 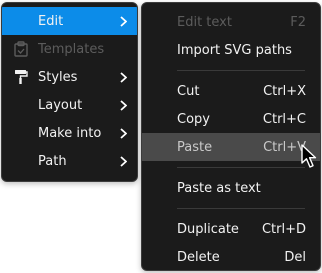 What do you see at coordinates (58, 77) in the screenshot?
I see `menu-item-label: Styles` at bounding box center [58, 77].